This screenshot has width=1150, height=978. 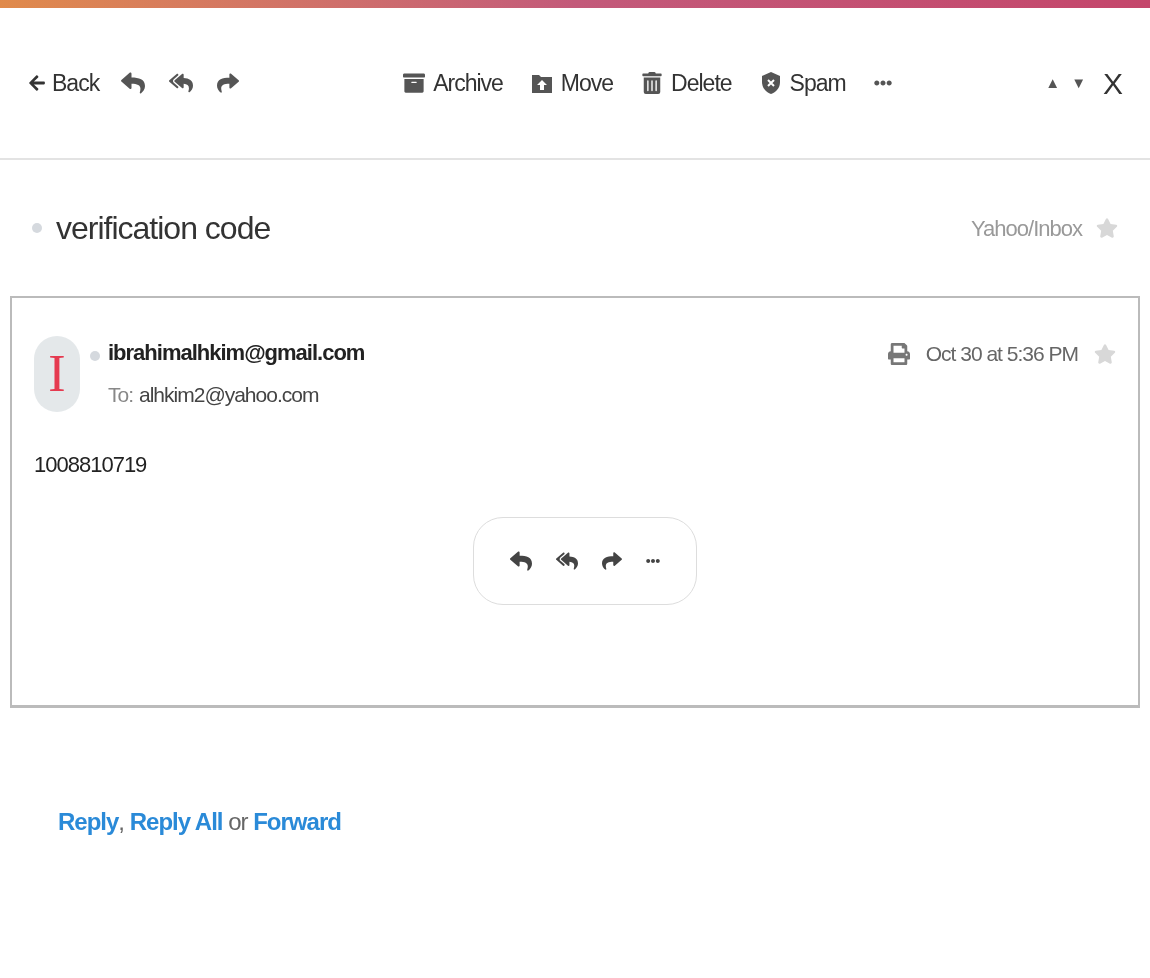 I want to click on archive-icon, so click(x=414, y=83).